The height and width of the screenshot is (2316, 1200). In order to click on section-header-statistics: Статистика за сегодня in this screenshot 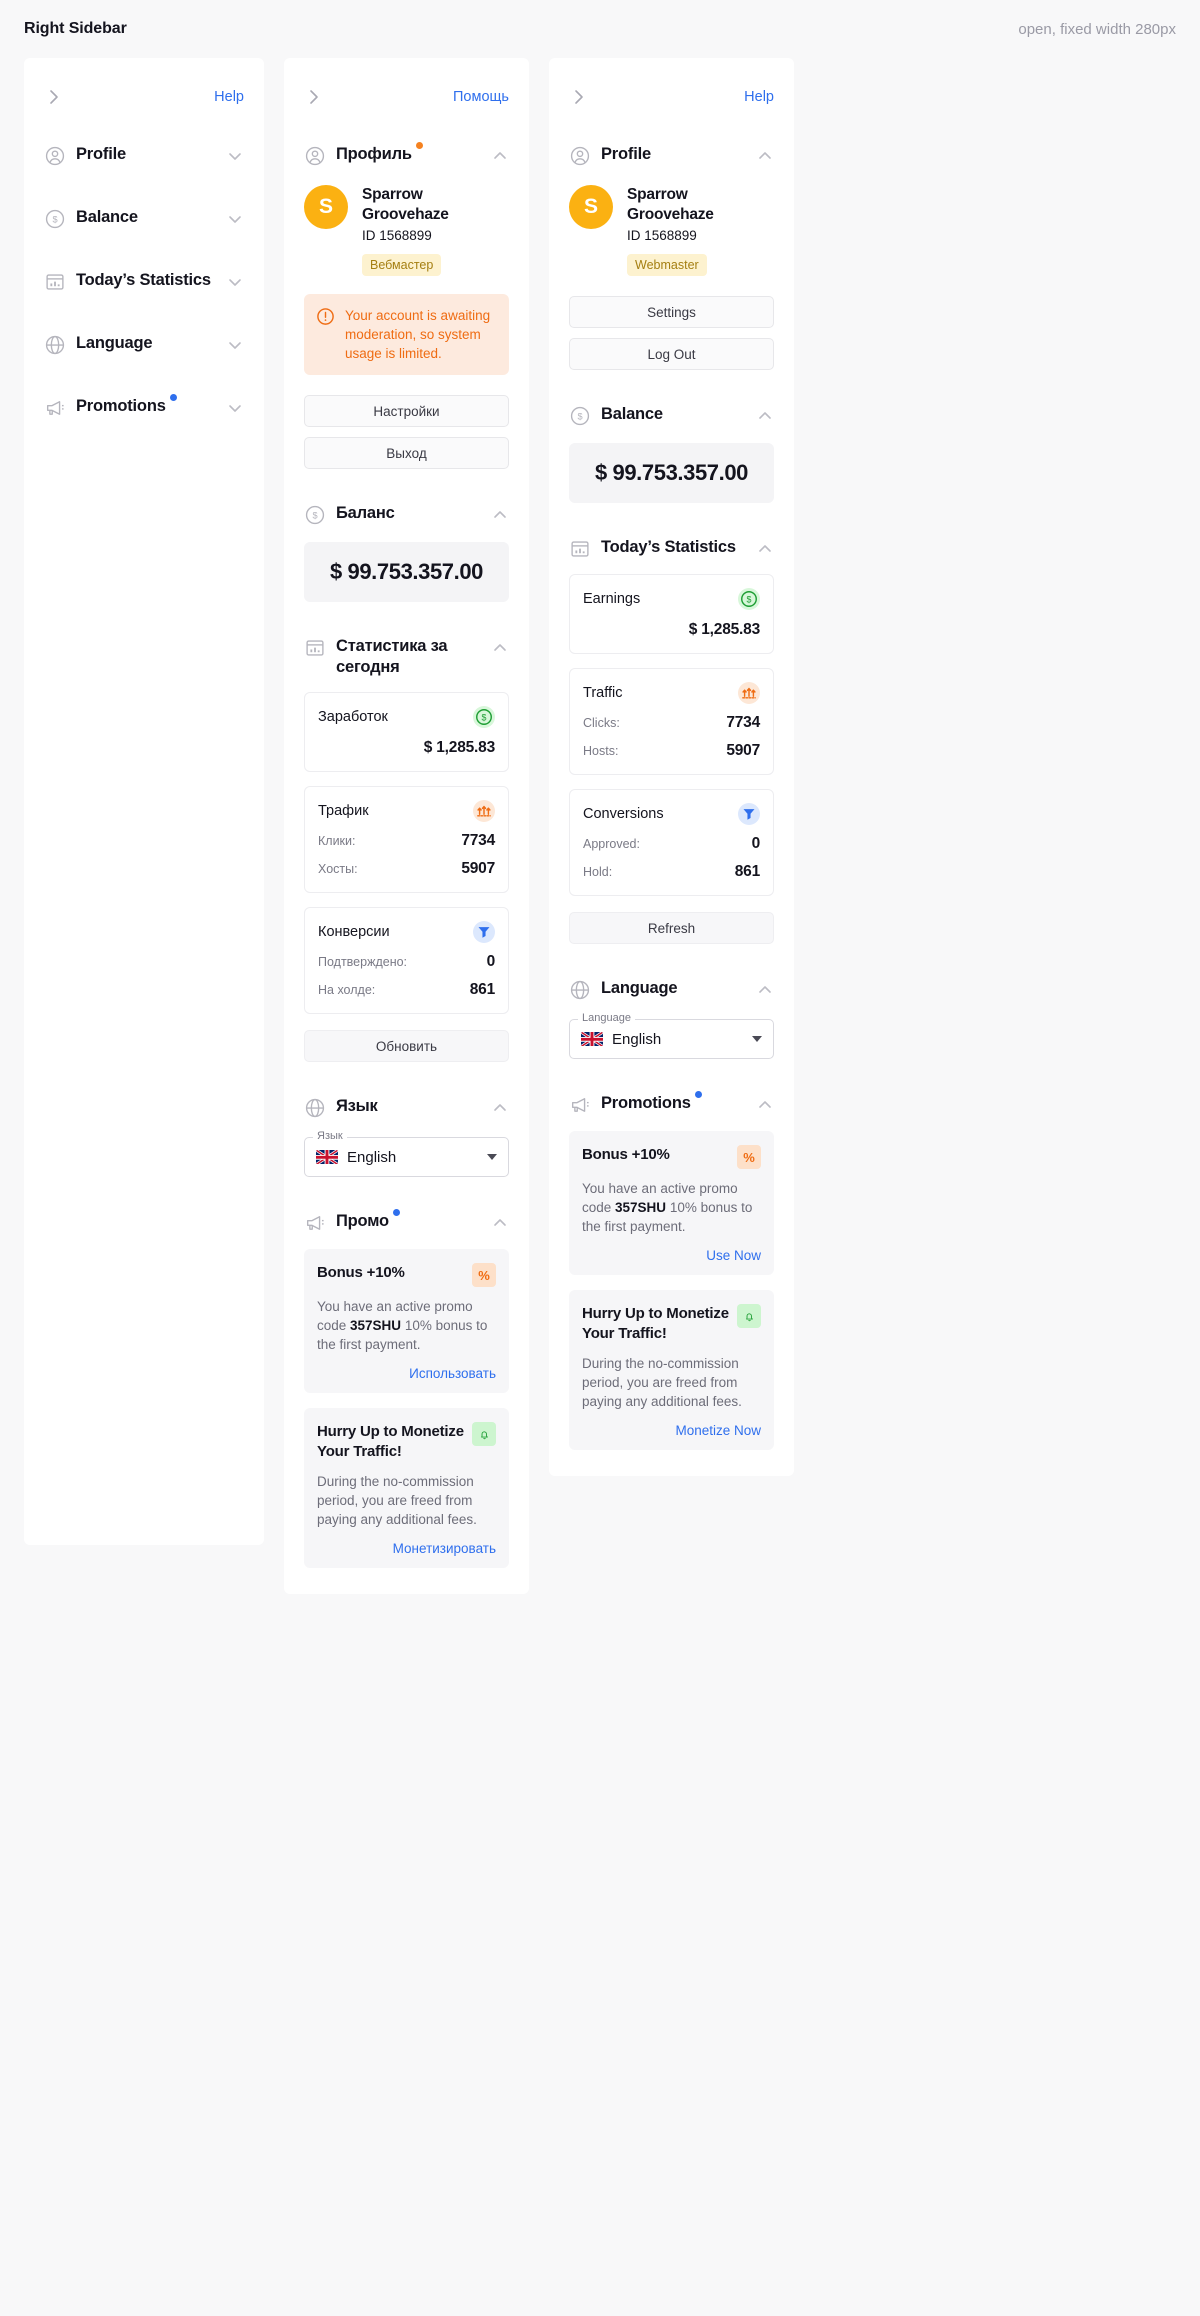, I will do `click(406, 657)`.